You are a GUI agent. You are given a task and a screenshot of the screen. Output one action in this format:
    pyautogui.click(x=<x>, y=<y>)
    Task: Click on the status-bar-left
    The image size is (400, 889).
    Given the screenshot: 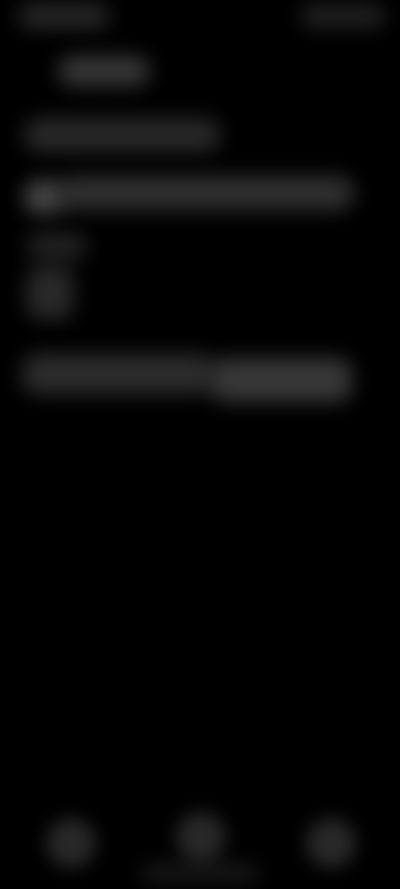 What is the action you would take?
    pyautogui.click(x=64, y=16)
    